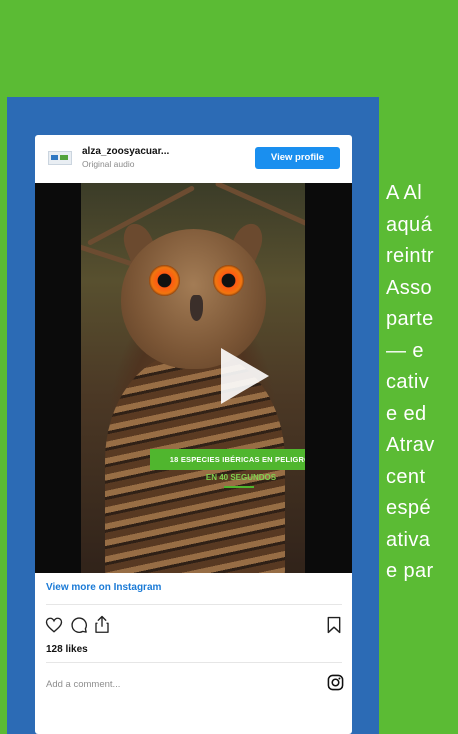 Image resolution: width=458 pixels, height=734 pixels. What do you see at coordinates (334, 625) in the screenshot?
I see `bookmark-icon` at bounding box center [334, 625].